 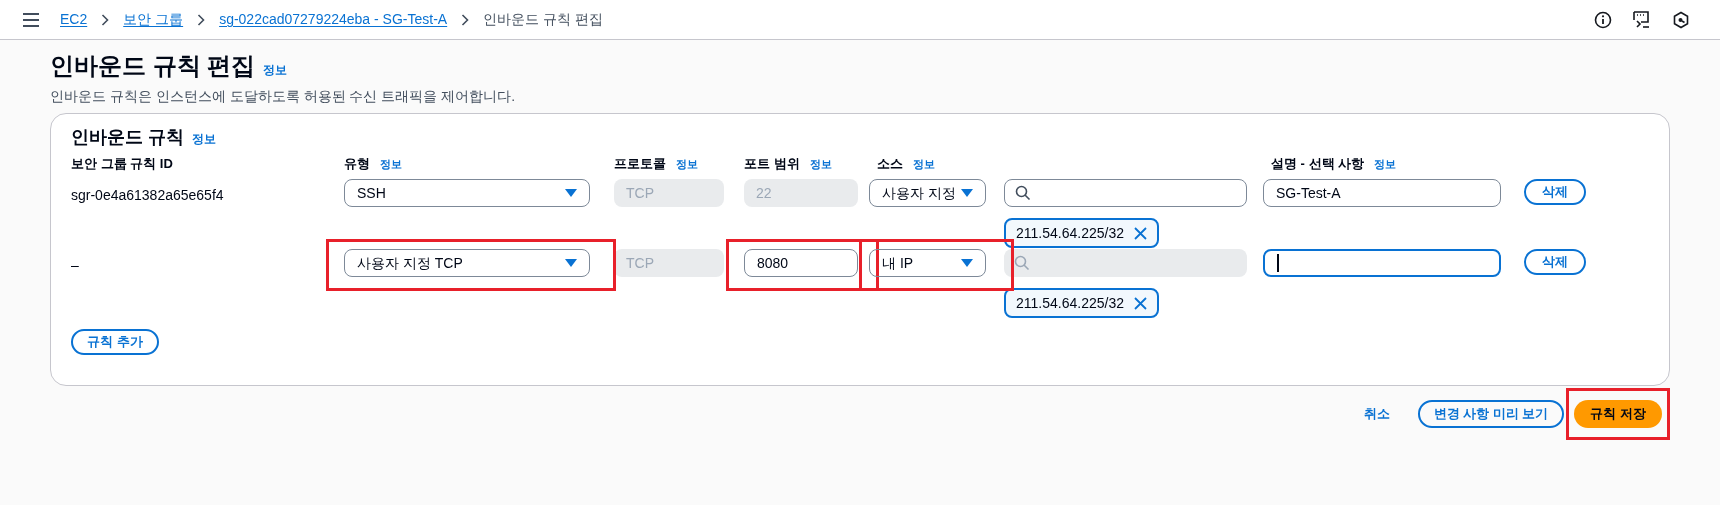 I want to click on breadcrumb-link: 보안 그룹, so click(x=153, y=19).